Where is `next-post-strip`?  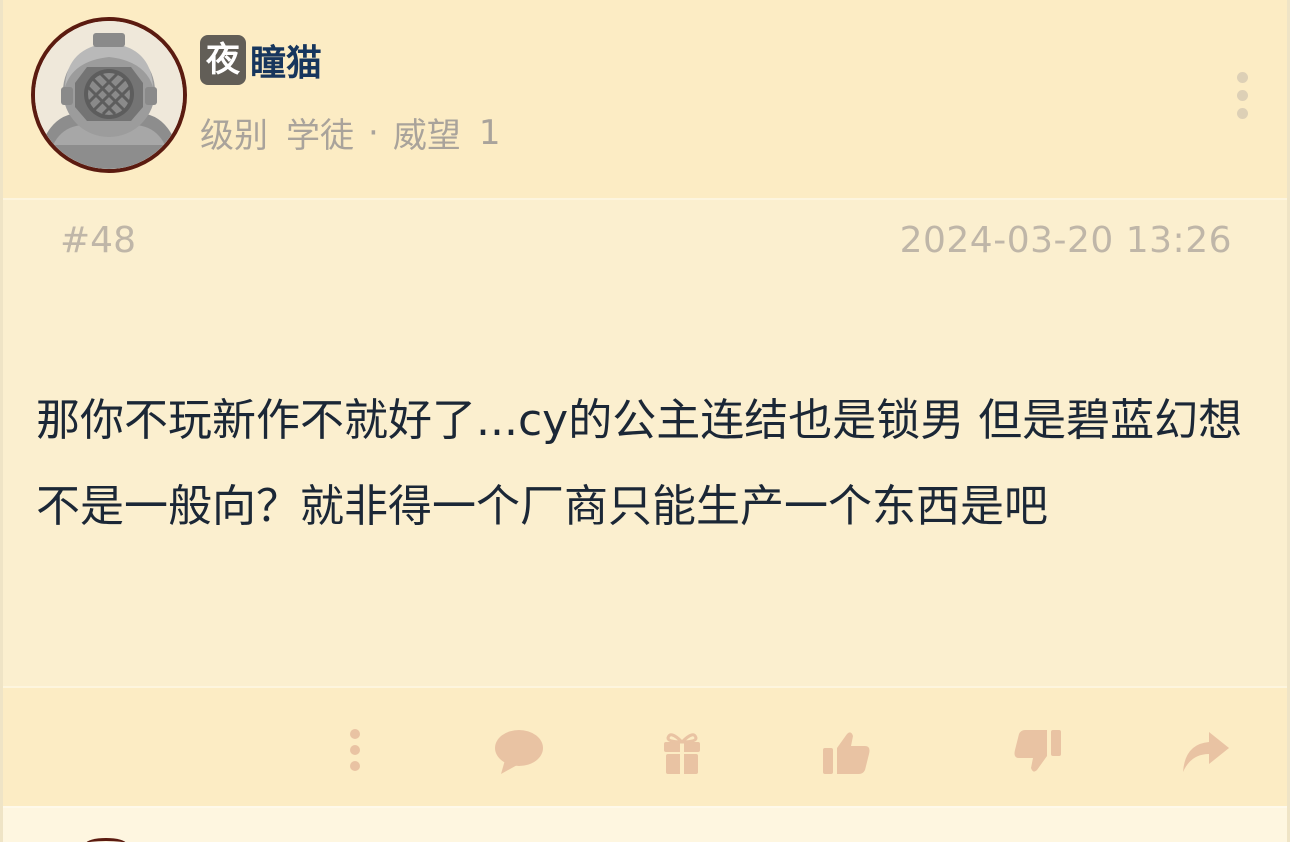
next-post-strip is located at coordinates (645, 824).